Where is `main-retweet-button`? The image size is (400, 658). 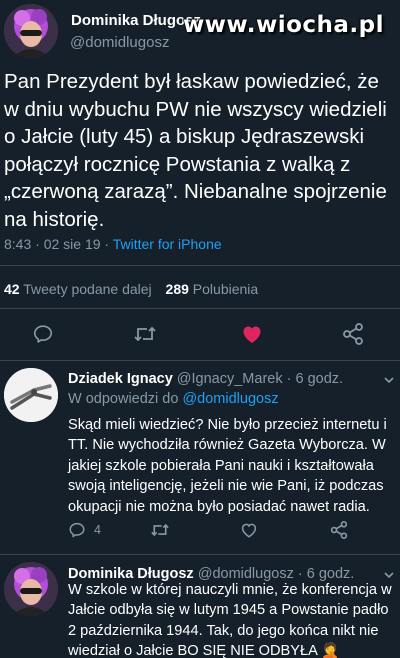 main-retweet-button is located at coordinates (145, 334).